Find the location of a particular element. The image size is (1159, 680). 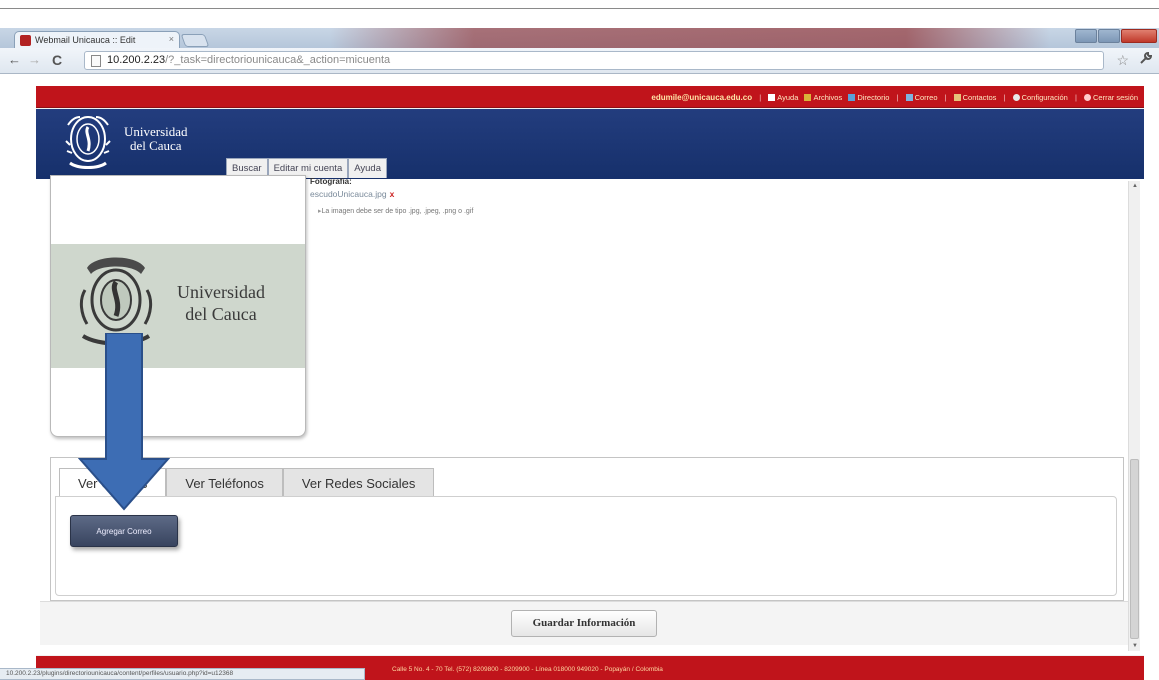

titlebar-glow is located at coordinates (690, 38).